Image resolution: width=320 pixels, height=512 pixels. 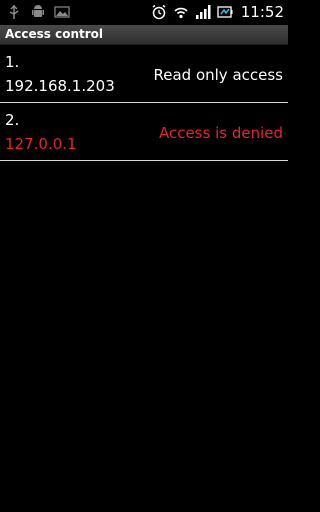 I want to click on item-index: 1., so click(x=12, y=62).